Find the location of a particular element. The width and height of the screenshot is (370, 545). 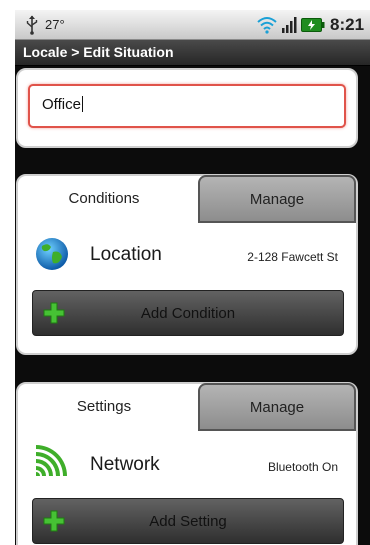

situation-name-panel: Office is located at coordinates (187, 108).